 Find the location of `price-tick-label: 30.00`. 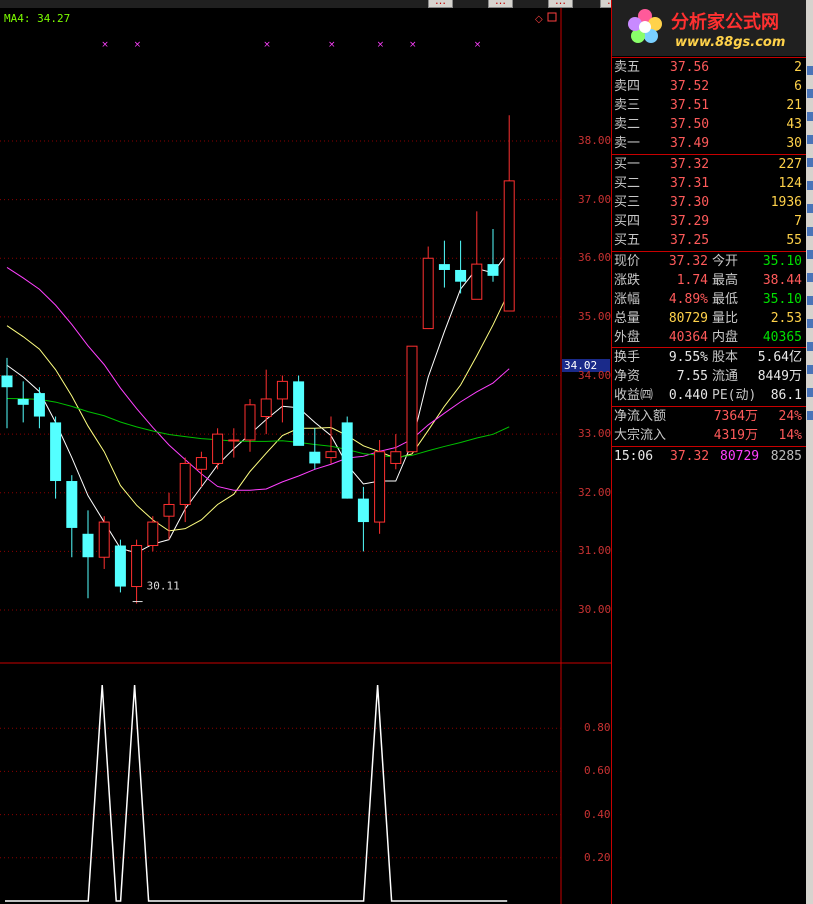

price-tick-label: 30.00 is located at coordinates (595, 609).